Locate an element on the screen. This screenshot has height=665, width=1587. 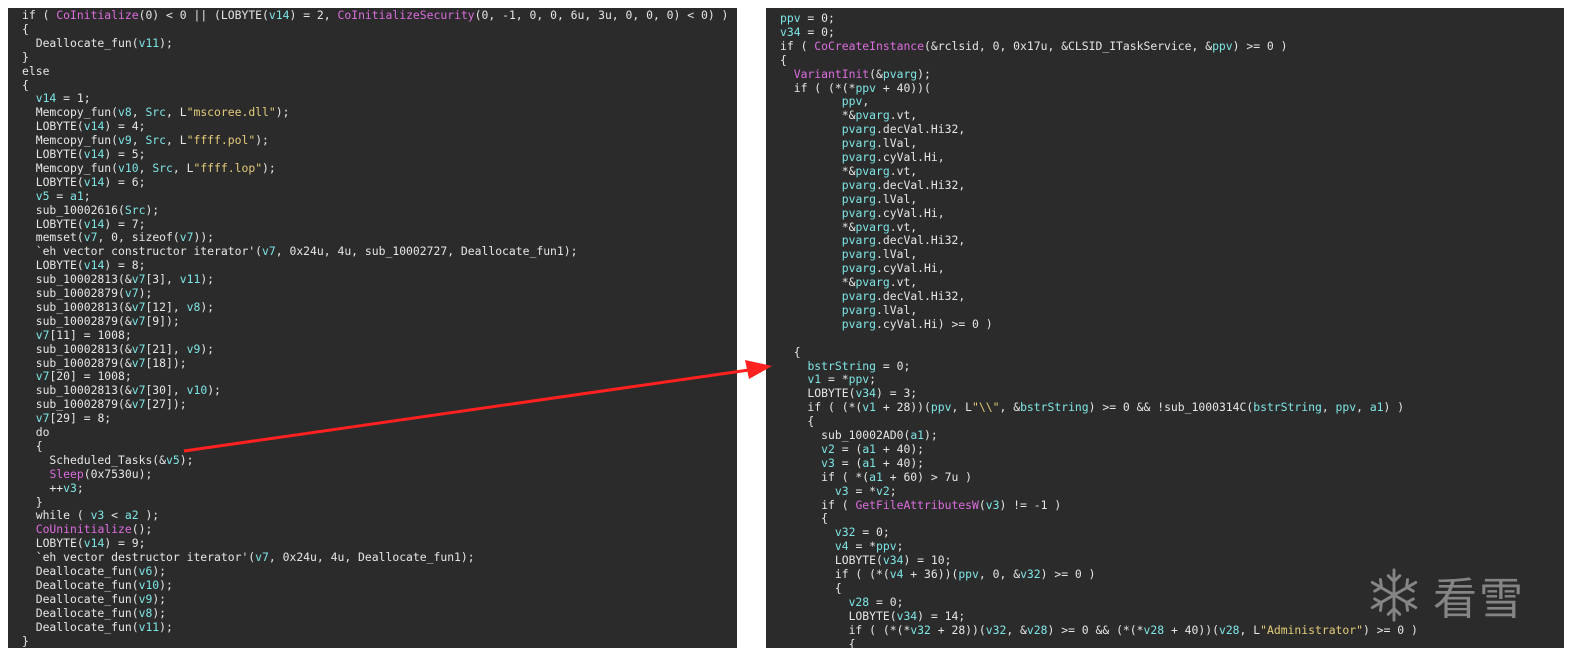
code-token: , 0x24u, 4u, Deallocate_fun1); is located at coordinates (371, 557).